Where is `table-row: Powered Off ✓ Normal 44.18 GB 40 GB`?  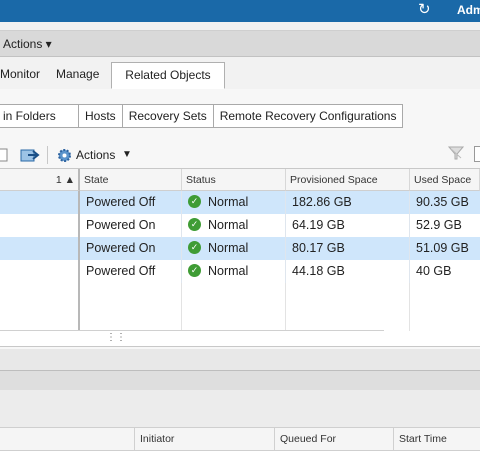
table-row: Powered Off ✓ Normal 44.18 GB 40 GB is located at coordinates (240, 271).